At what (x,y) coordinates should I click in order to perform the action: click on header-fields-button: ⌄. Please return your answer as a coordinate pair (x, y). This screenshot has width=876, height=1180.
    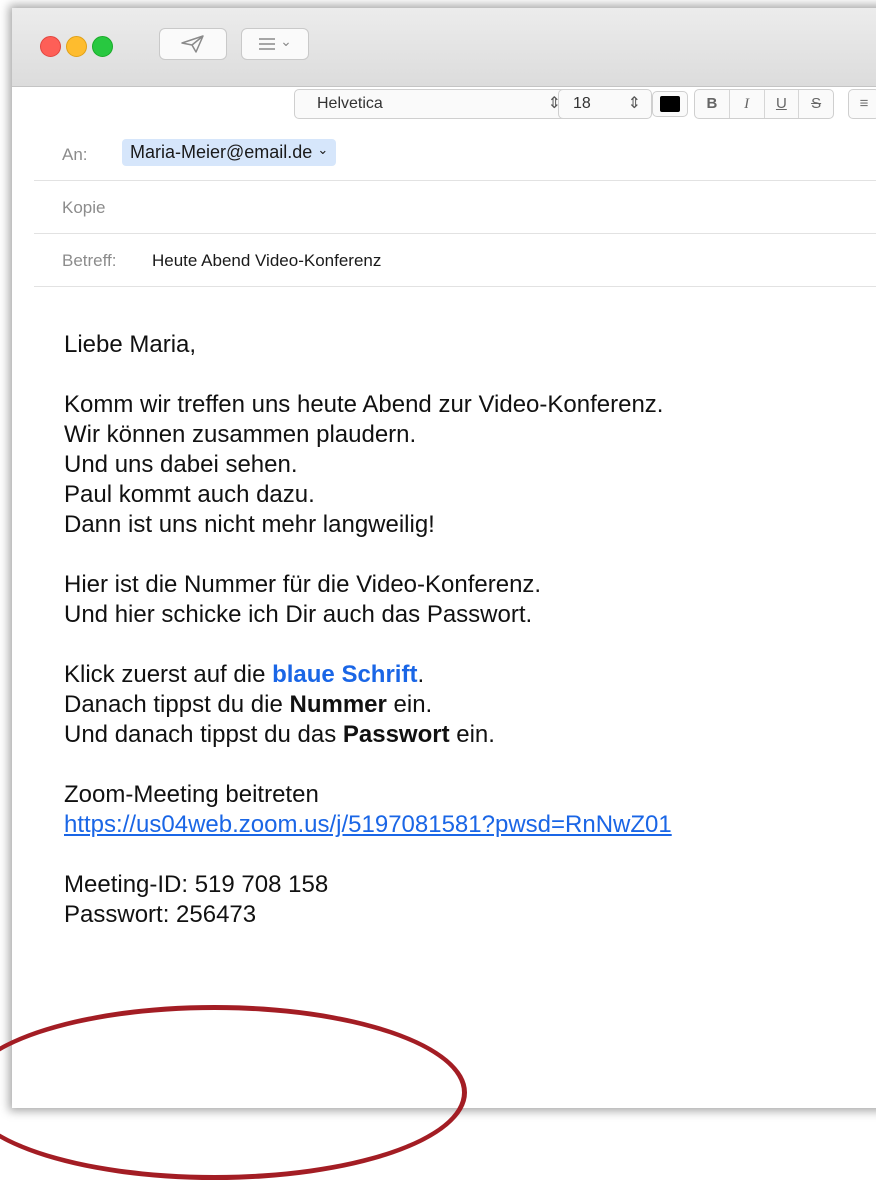
    Looking at the image, I should click on (275, 44).